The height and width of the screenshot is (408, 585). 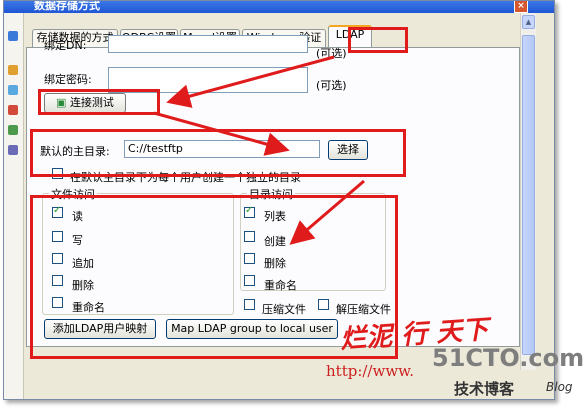 I want to click on watermark-url: http://www., so click(x=370, y=371).